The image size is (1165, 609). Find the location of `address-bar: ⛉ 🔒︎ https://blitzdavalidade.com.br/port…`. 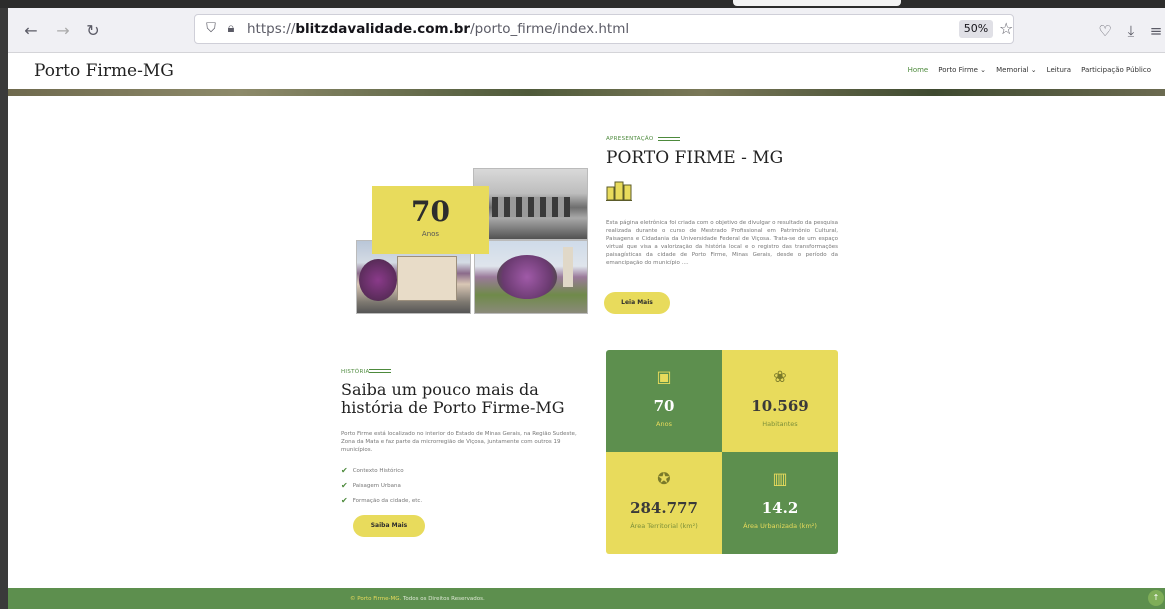

address-bar: ⛉ 🔒︎ https://blitzdavalidade.com.br/port… is located at coordinates (604, 29).